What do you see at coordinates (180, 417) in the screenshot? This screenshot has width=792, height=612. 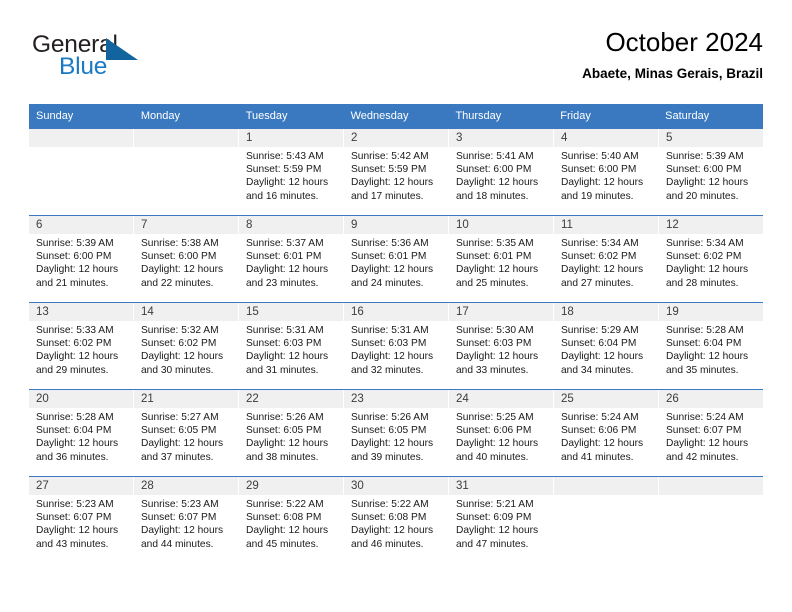 I see `sunrise-text: Sunrise: 5:27 AM` at bounding box center [180, 417].